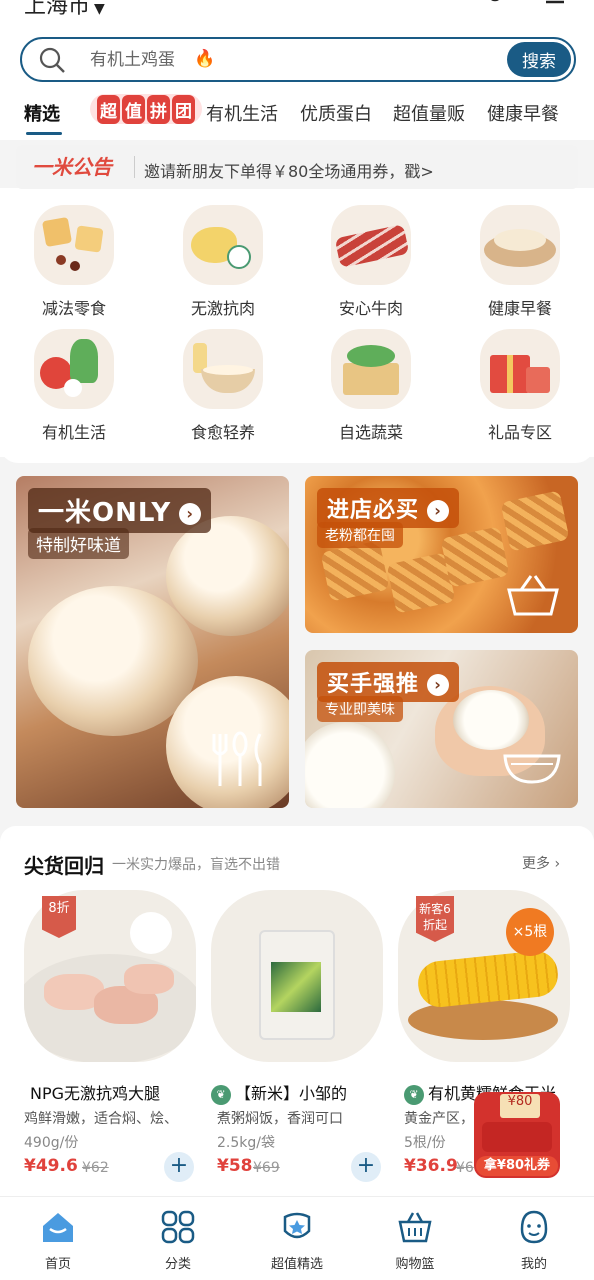 The image size is (594, 1280). What do you see at coordinates (289, 171) in the screenshot?
I see `announcement-text: 邀请新朋友下单得￥80全场通用券，戳>` at bounding box center [289, 171].